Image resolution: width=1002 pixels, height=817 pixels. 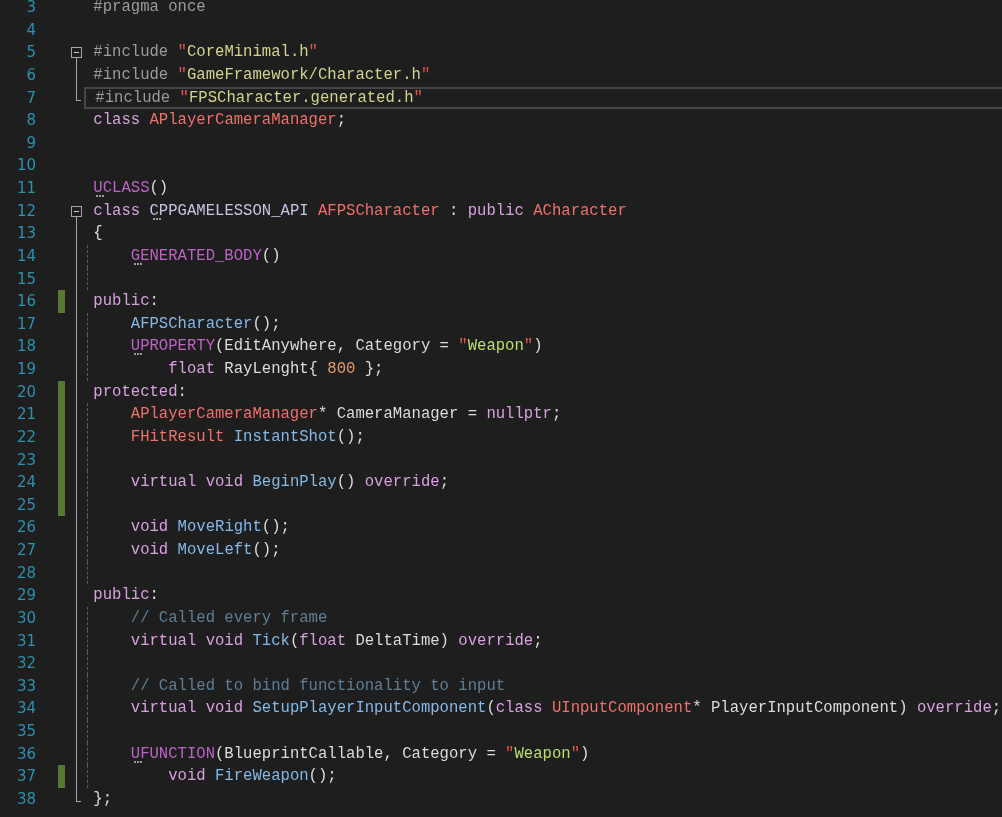 What do you see at coordinates (271, 640) in the screenshot?
I see `code-text: Tick` at bounding box center [271, 640].